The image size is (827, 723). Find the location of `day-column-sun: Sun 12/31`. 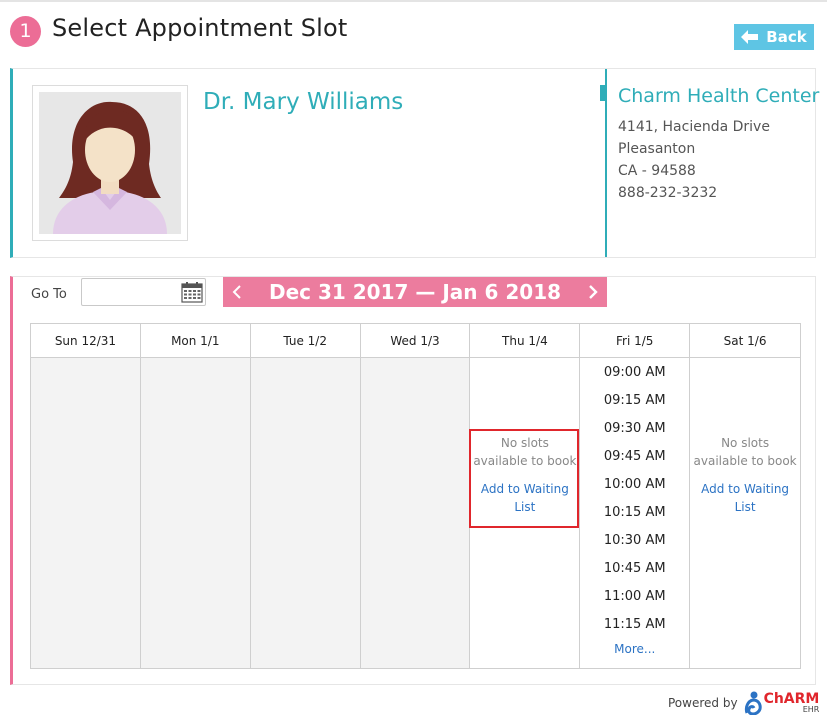

day-column-sun: Sun 12/31 is located at coordinates (86, 496).